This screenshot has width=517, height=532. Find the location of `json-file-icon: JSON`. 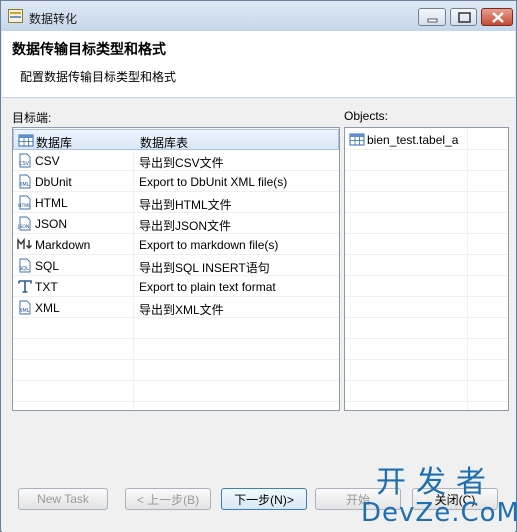

json-file-icon: JSON is located at coordinates (24, 223).